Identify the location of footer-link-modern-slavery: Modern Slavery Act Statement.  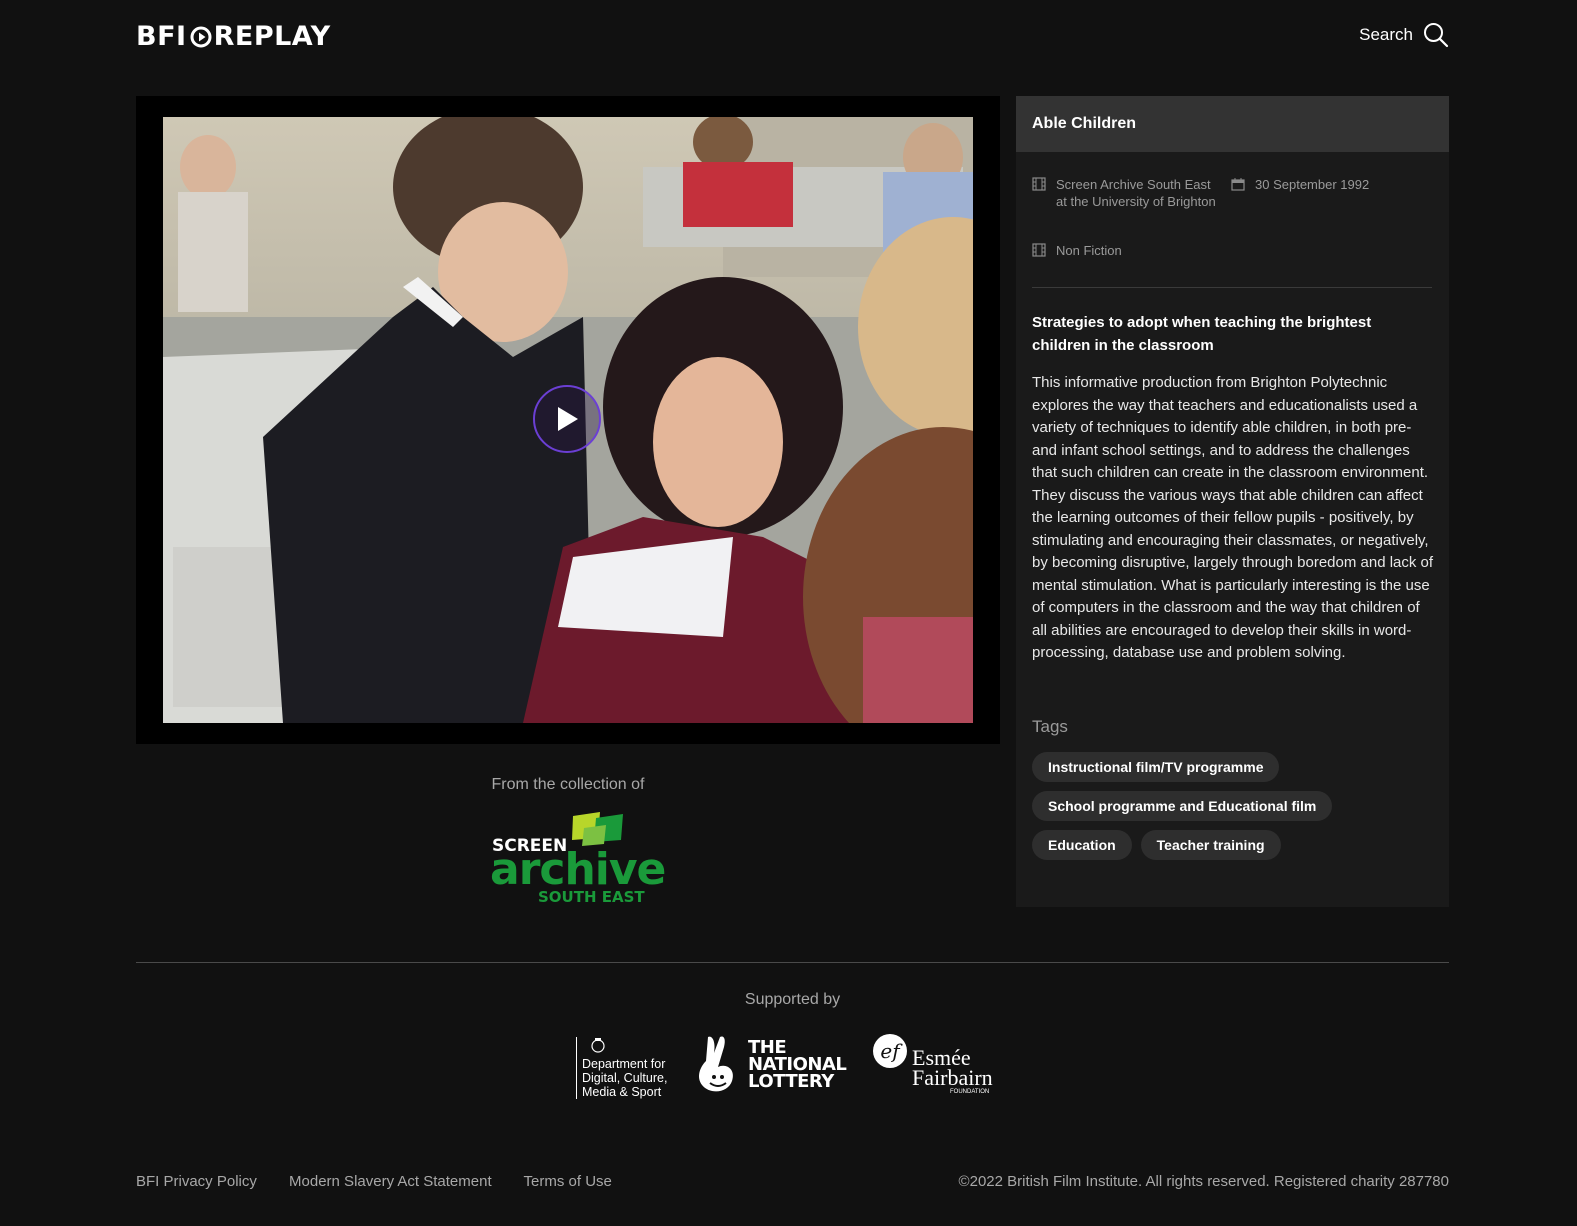
(390, 1181).